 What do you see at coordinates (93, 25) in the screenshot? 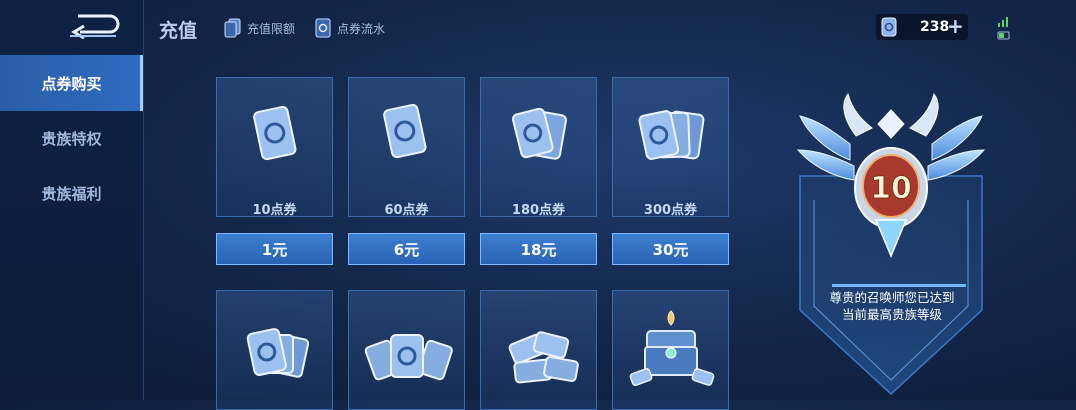
I see `back-icon` at bounding box center [93, 25].